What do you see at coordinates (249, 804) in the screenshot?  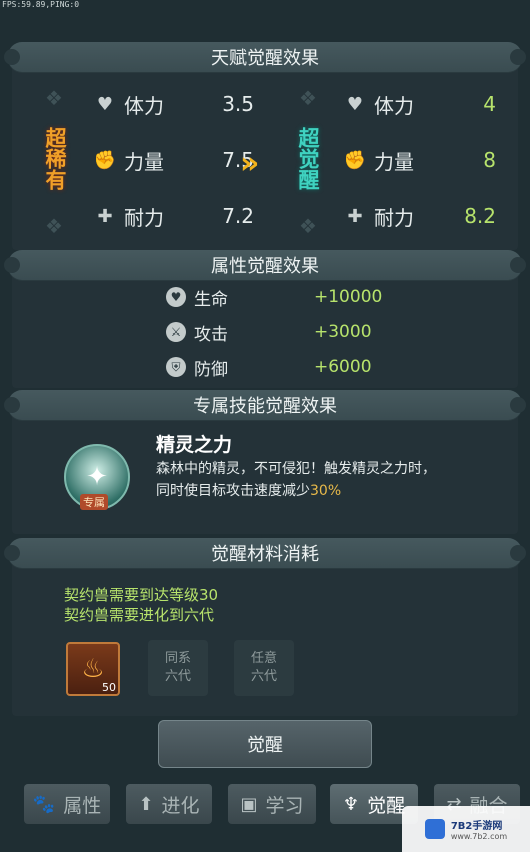 I see `book-icon: ▣` at bounding box center [249, 804].